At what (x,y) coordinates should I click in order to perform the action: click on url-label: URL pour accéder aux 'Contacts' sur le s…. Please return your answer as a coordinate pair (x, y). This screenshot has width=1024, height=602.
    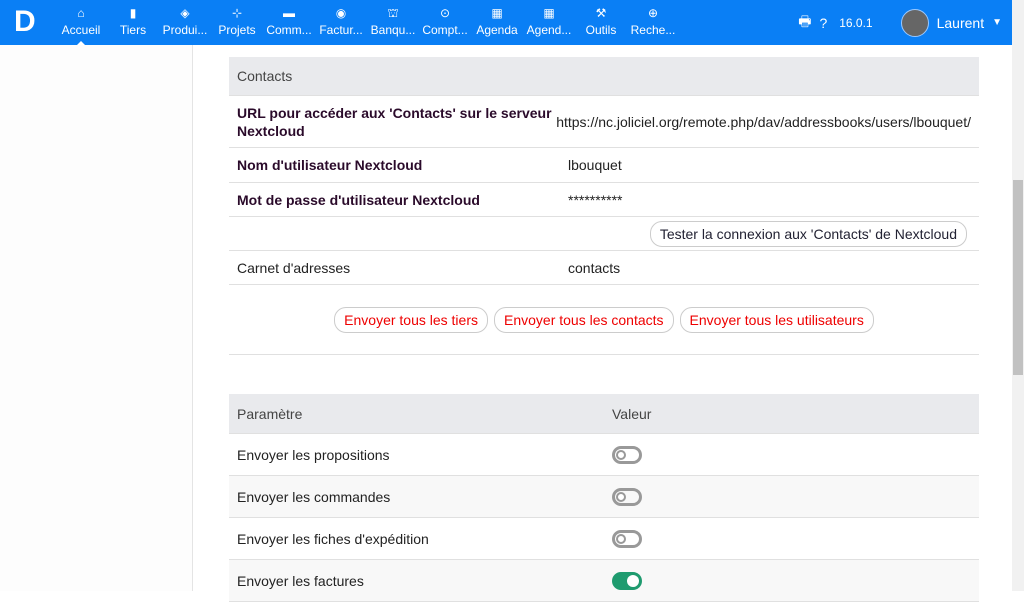
    Looking at the image, I should click on (394, 121).